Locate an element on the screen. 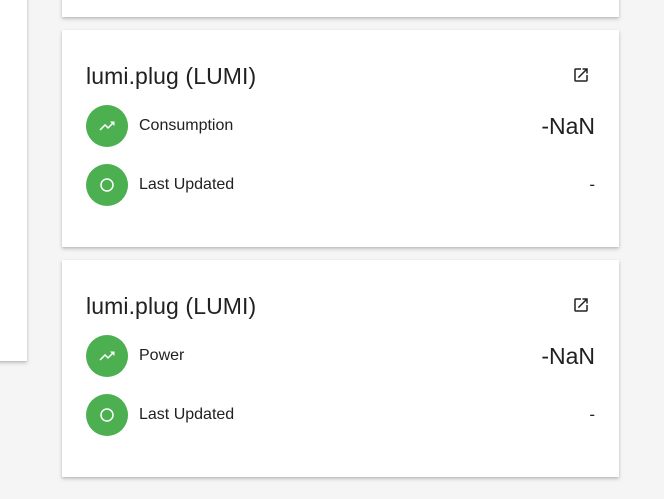  entity-row: Power -NaN is located at coordinates (340, 356).